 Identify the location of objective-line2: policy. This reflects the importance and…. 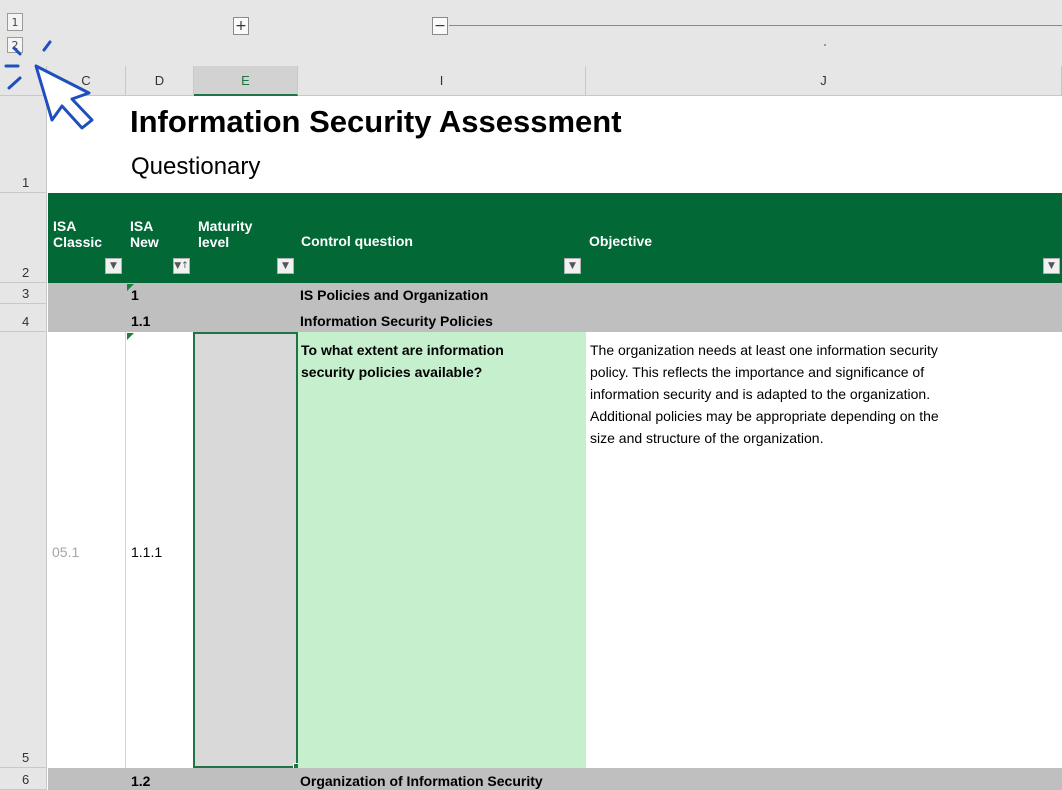
(757, 372).